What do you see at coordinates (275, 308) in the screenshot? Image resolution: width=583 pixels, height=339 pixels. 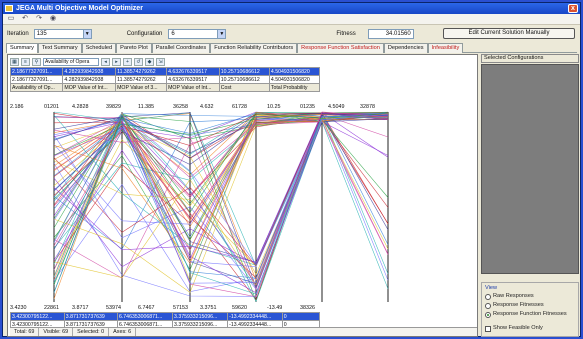 I see `axis-bottom-label: -13.49` at bounding box center [275, 308].